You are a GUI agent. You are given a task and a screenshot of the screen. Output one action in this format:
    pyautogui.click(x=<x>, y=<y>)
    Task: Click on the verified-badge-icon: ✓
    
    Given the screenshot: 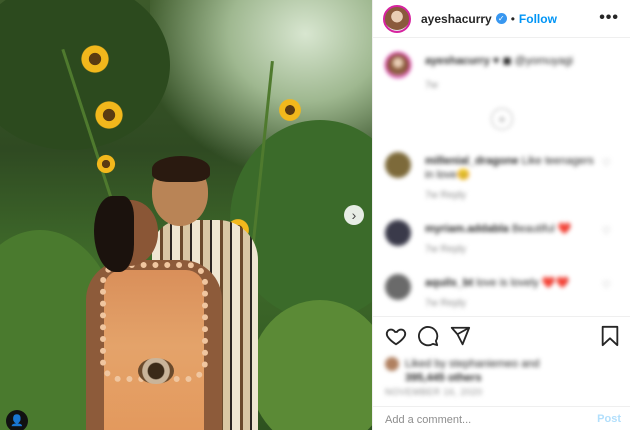 What is the action you would take?
    pyautogui.click(x=501, y=18)
    